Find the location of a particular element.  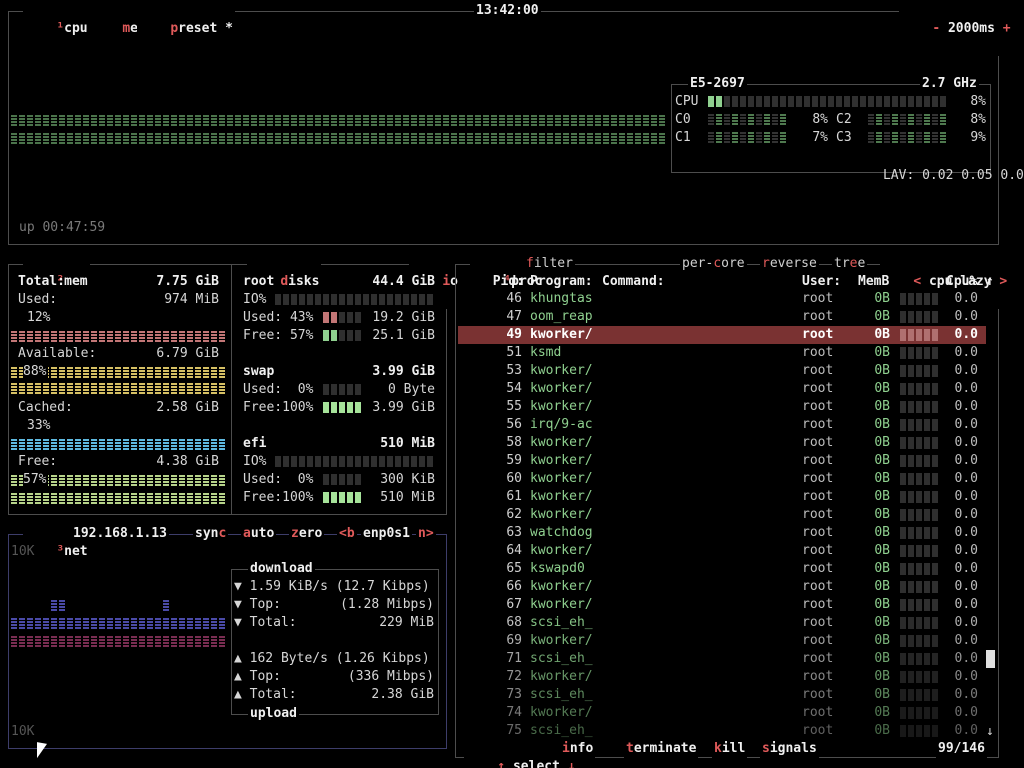

process-row: 66 kworker/root 0B 0.0 is located at coordinates (722, 587).